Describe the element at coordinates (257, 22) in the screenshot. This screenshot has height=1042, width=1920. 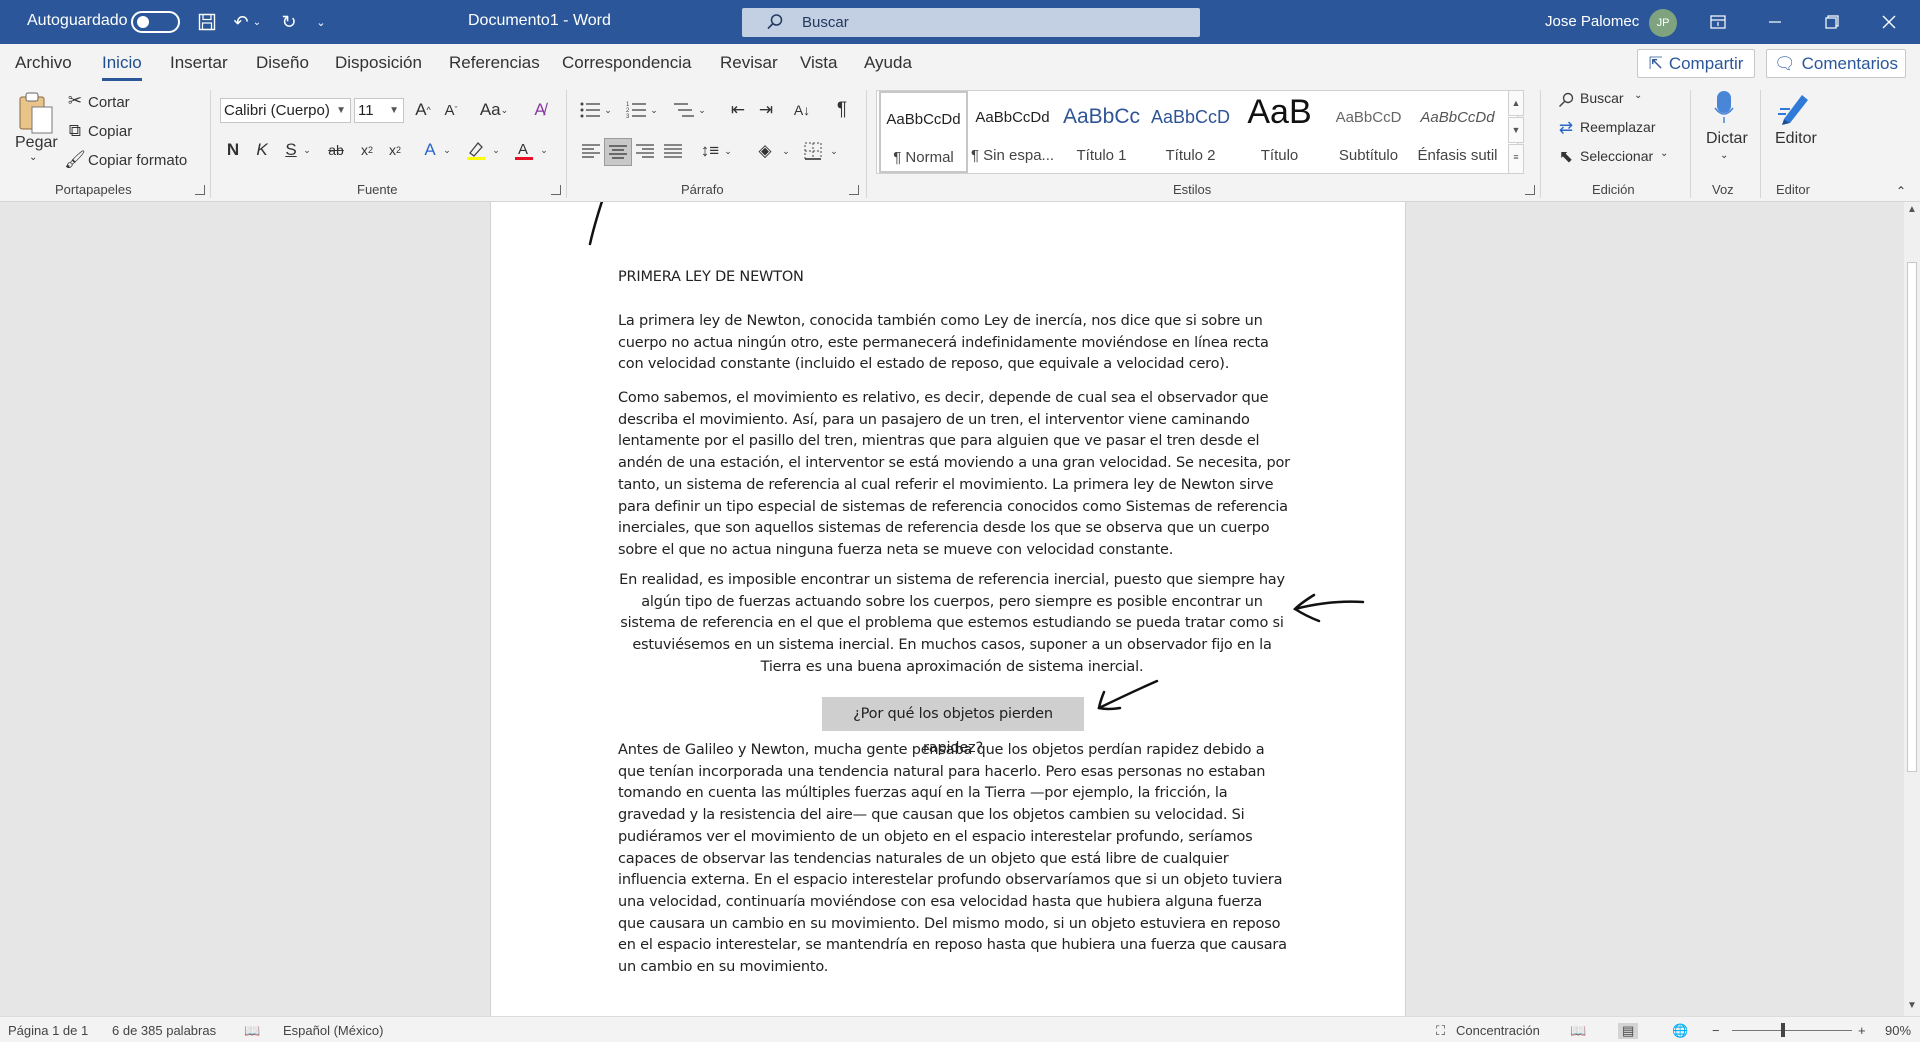
I see `undo-dropdown-icon: ⌄` at that location.